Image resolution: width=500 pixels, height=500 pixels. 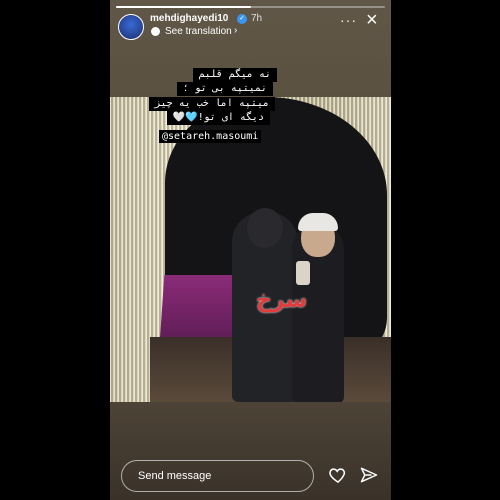 What do you see at coordinates (338, 475) in the screenshot?
I see `heart-icon` at bounding box center [338, 475].